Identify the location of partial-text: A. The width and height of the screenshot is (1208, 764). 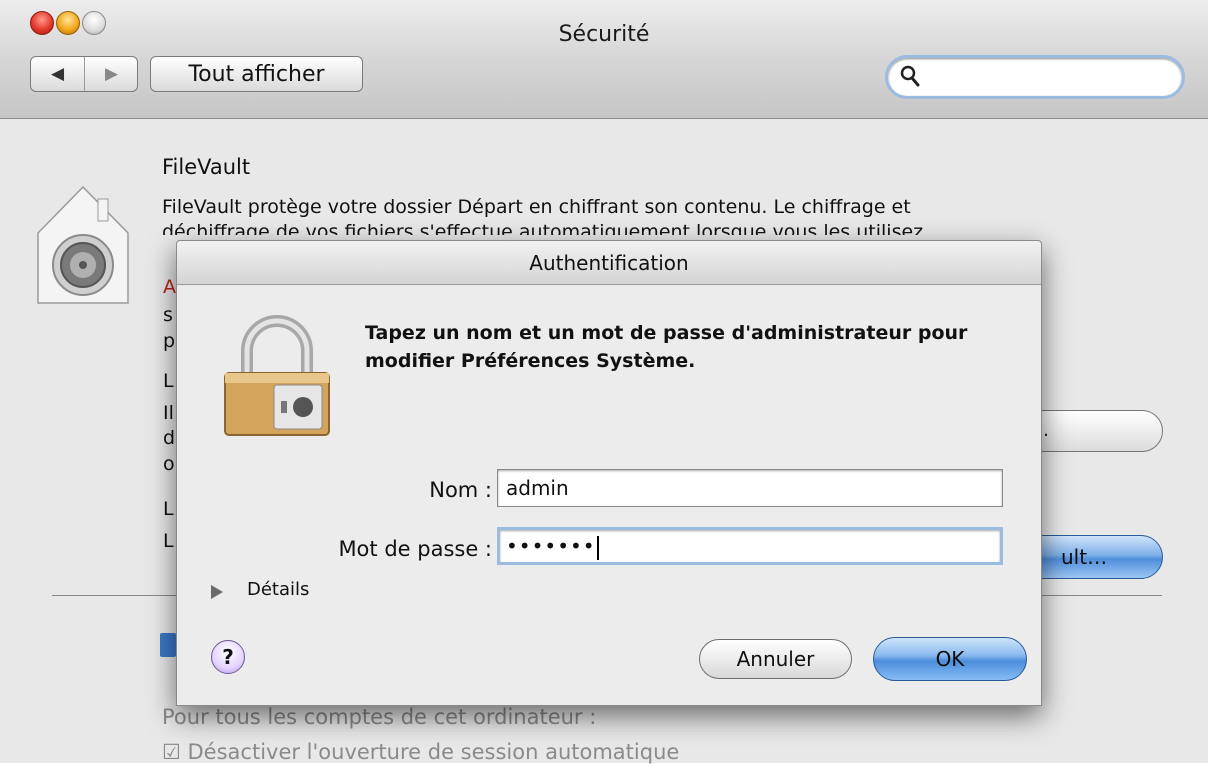
(169, 287).